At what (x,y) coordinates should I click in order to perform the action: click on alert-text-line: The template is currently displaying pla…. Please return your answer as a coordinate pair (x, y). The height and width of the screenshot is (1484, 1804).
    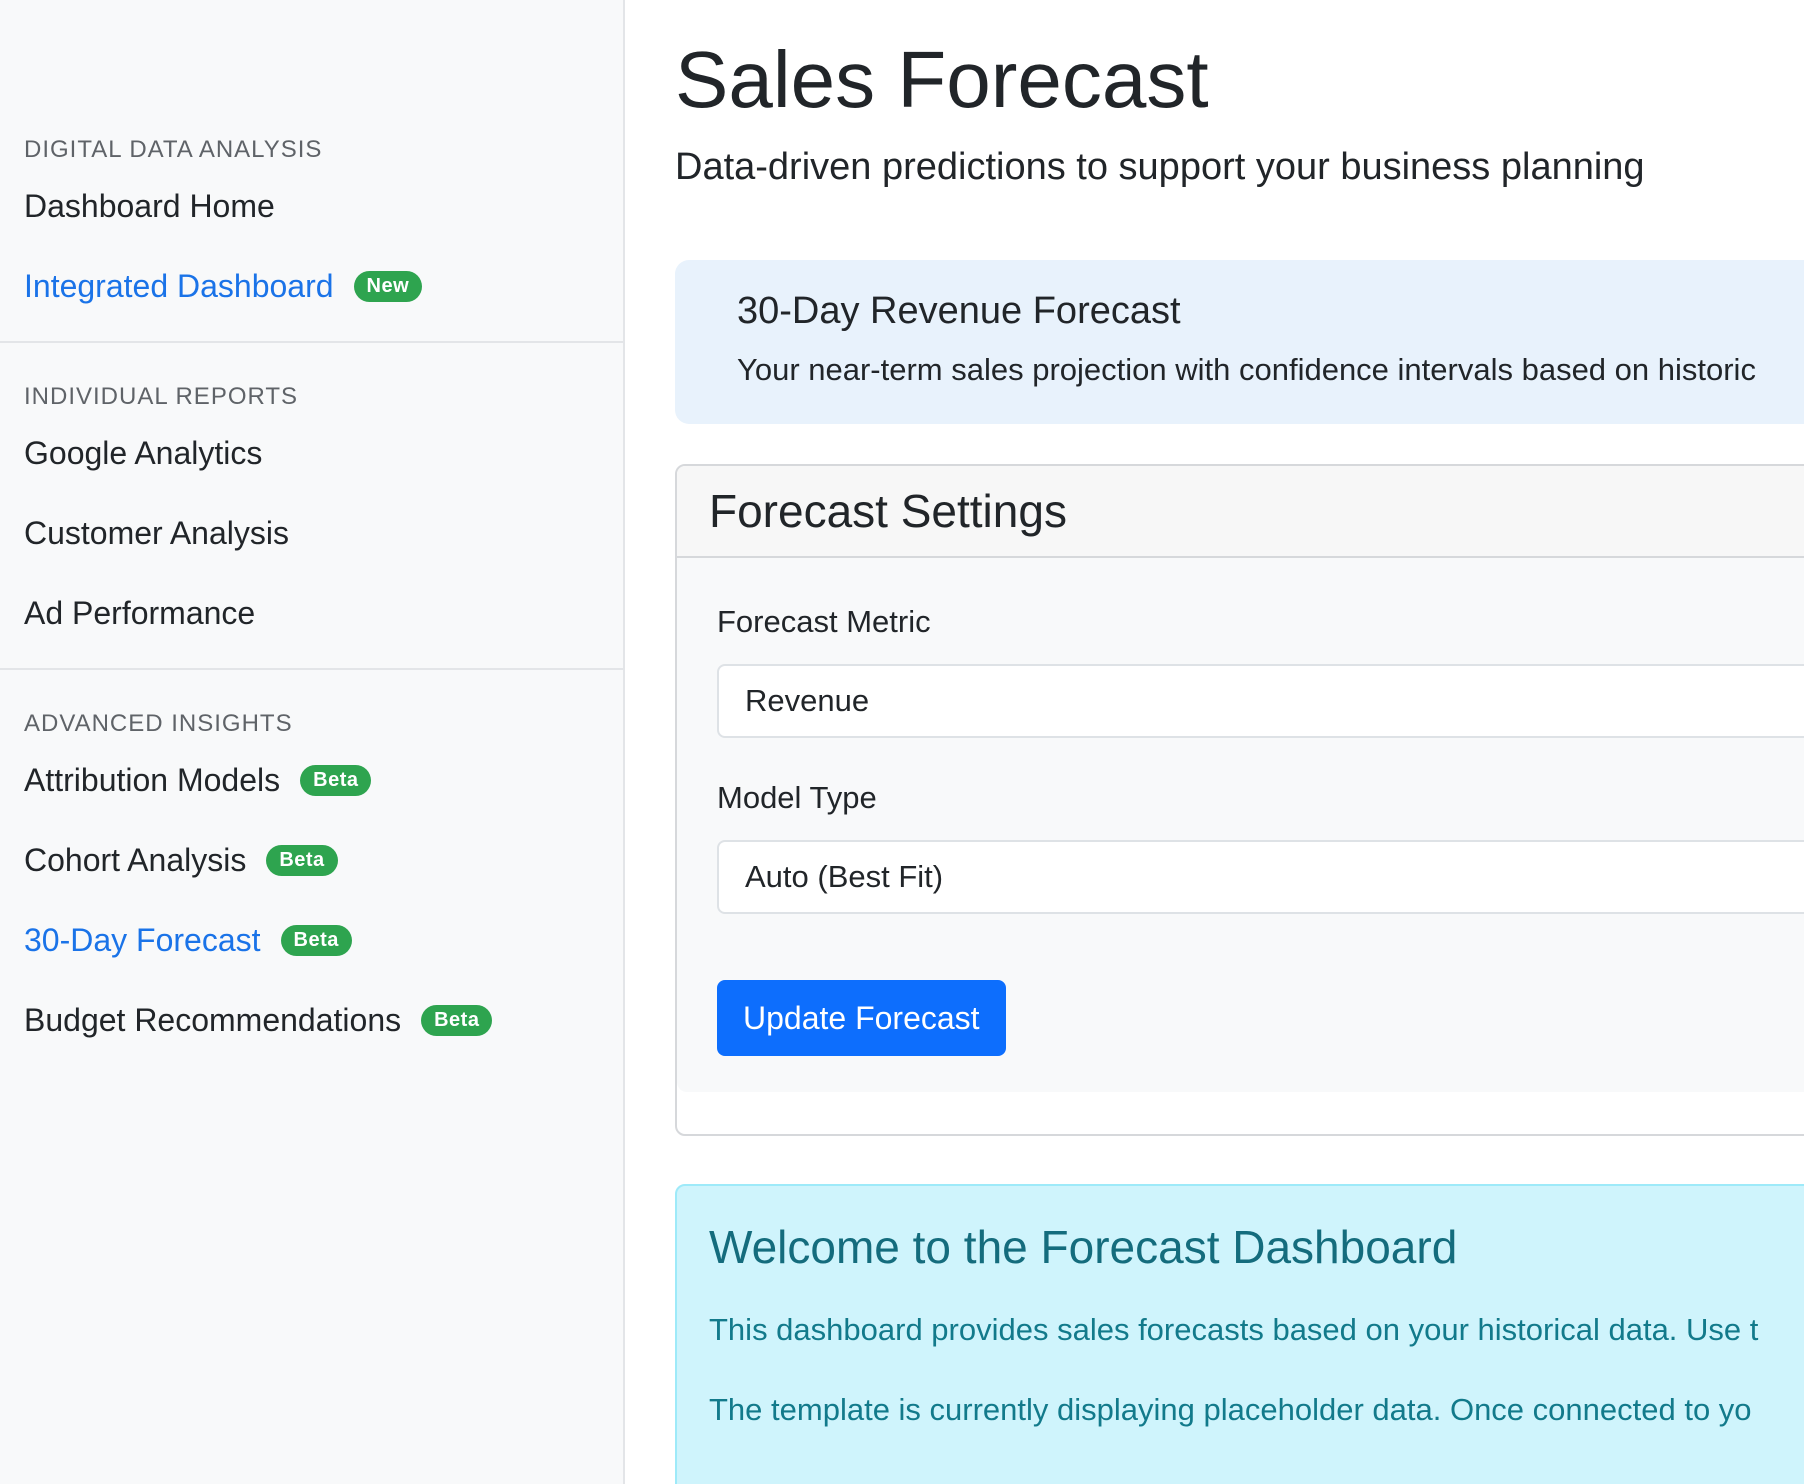
    Looking at the image, I should click on (1230, 1409).